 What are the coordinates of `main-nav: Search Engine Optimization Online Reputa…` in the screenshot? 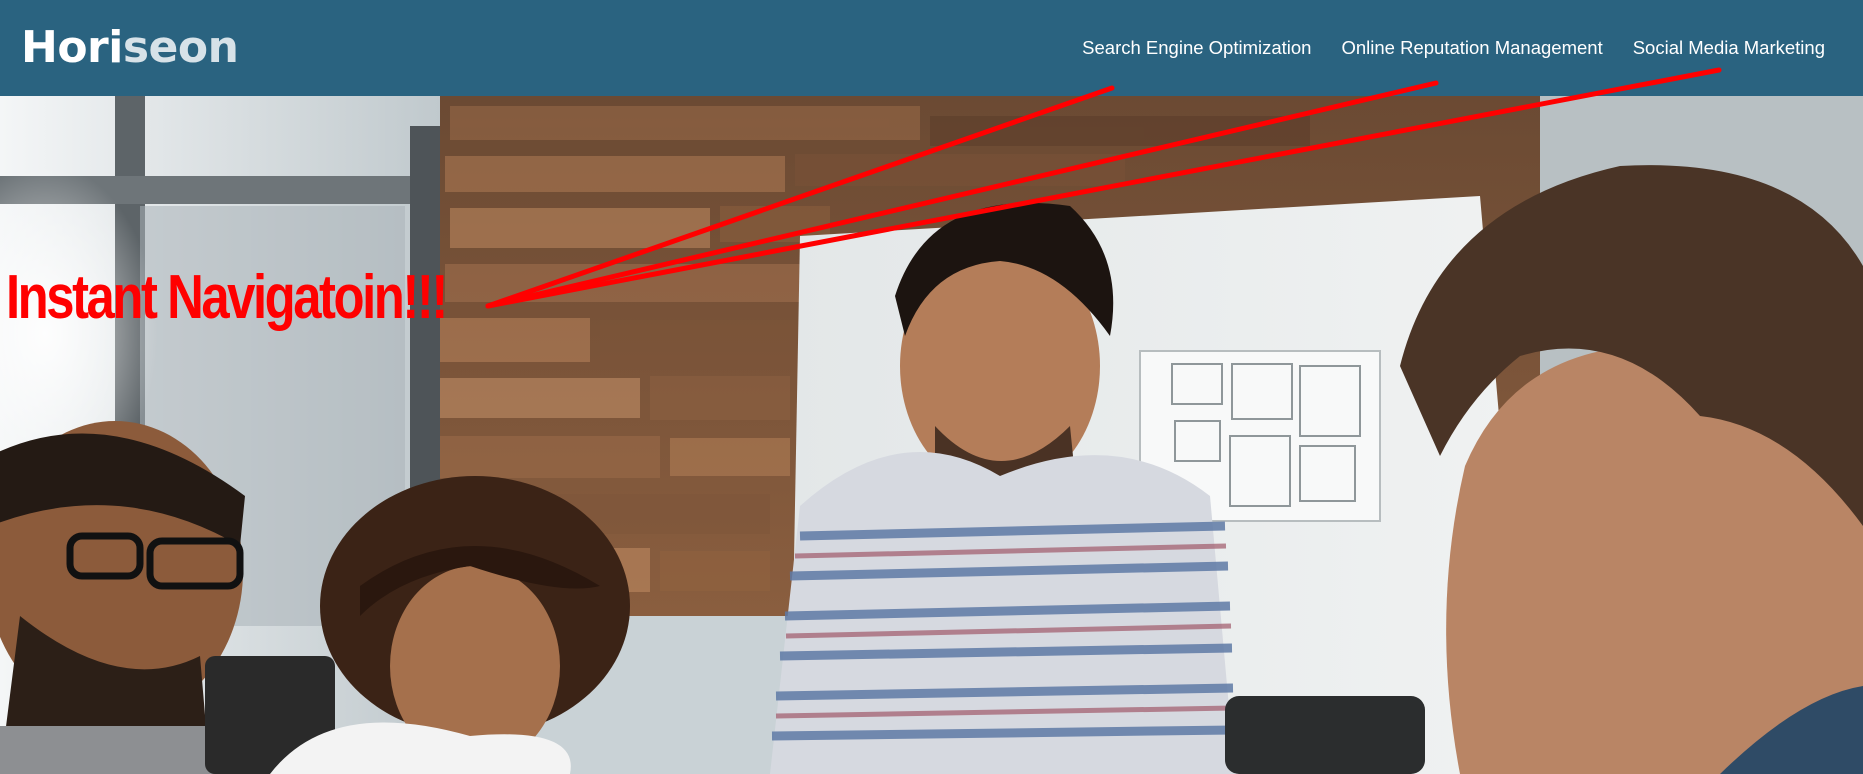 It's located at (1453, 48).